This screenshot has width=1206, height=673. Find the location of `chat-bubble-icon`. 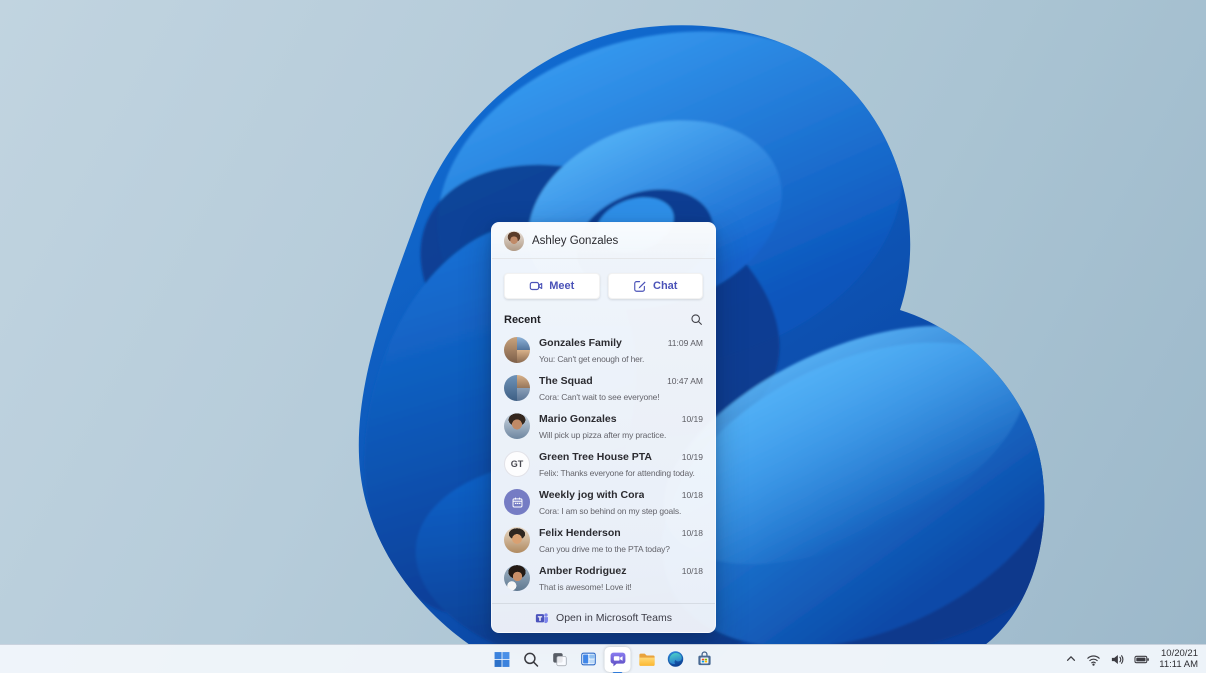

chat-bubble-icon is located at coordinates (617, 659).